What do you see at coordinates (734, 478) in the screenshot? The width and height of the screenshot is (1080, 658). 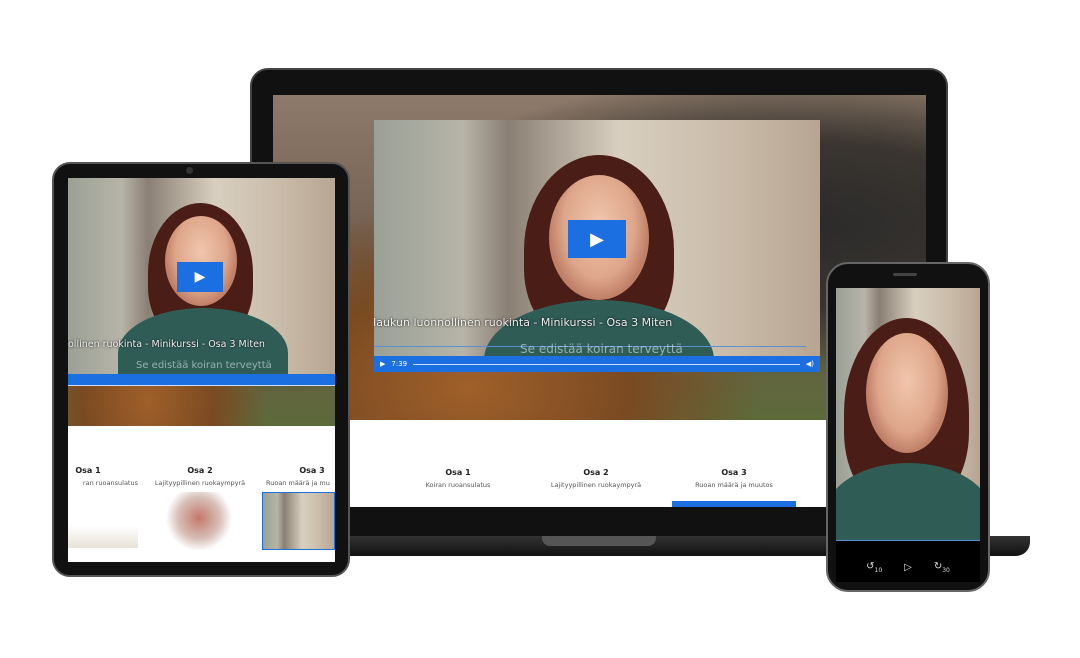 I see `lesson-card: Osa 3 Ruoan määrä ja muutos` at bounding box center [734, 478].